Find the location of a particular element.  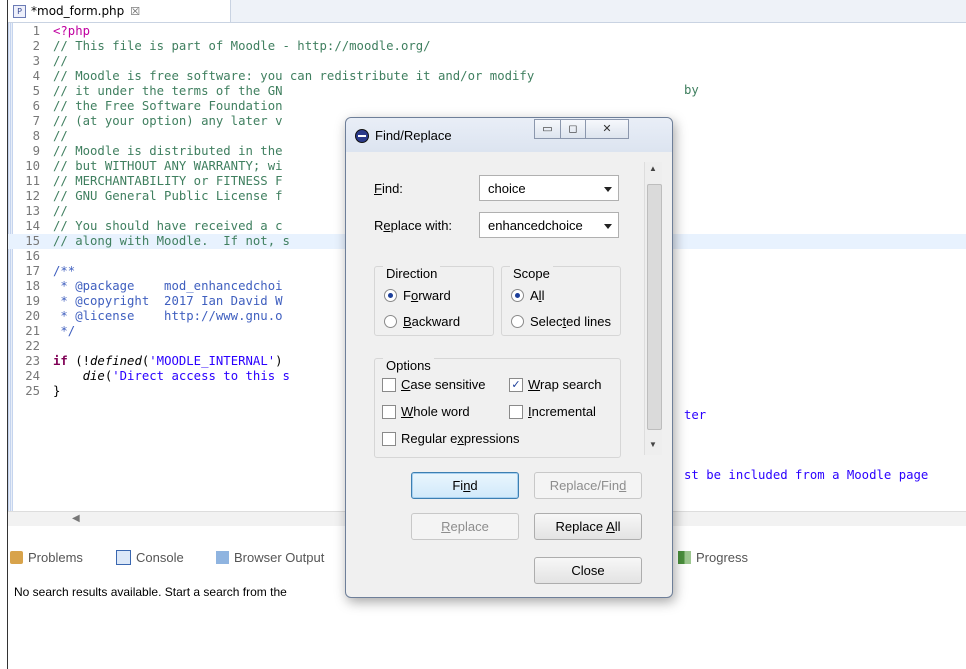

checkbox-whole-word: Whole word is located at coordinates (426, 411).